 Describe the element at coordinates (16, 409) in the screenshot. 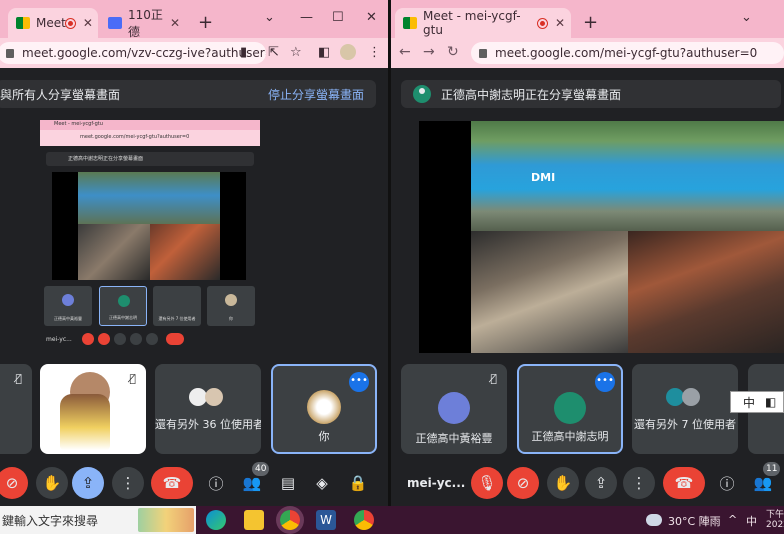

I see `participant-tile: 🎙̸` at that location.